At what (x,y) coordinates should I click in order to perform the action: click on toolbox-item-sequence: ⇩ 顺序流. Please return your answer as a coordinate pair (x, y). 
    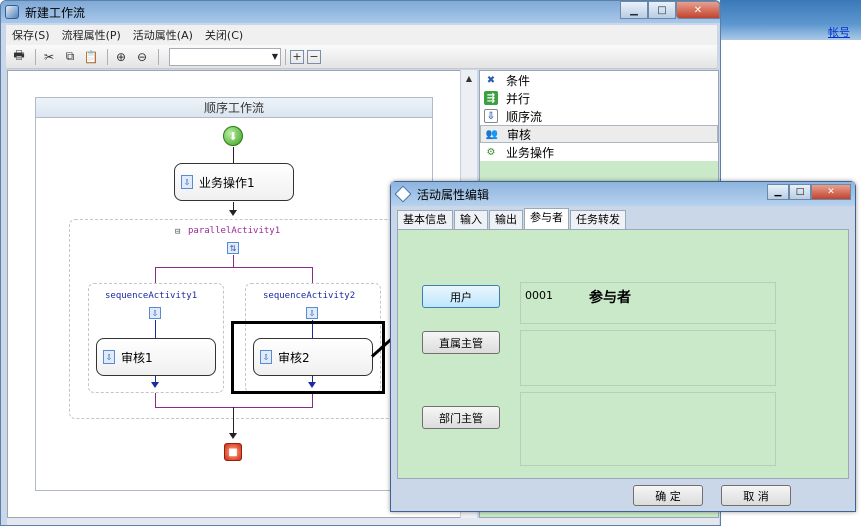
    Looking at the image, I should click on (599, 116).